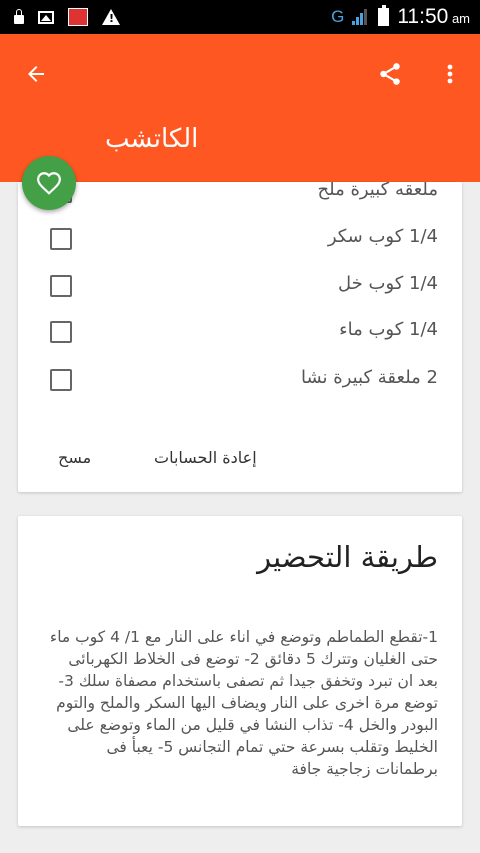 The image size is (480, 853). What do you see at coordinates (240, 332) in the screenshot?
I see `ingredient-item: 1/4 كوب ماء` at bounding box center [240, 332].